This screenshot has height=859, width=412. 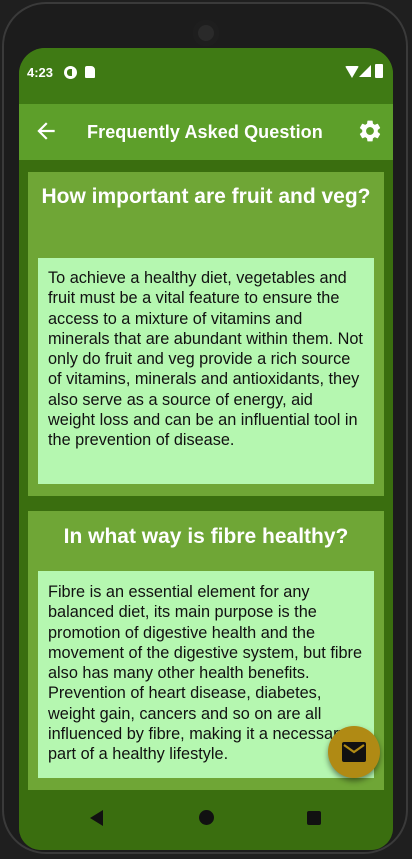 I want to click on sd-card-icon, so click(x=90, y=72).